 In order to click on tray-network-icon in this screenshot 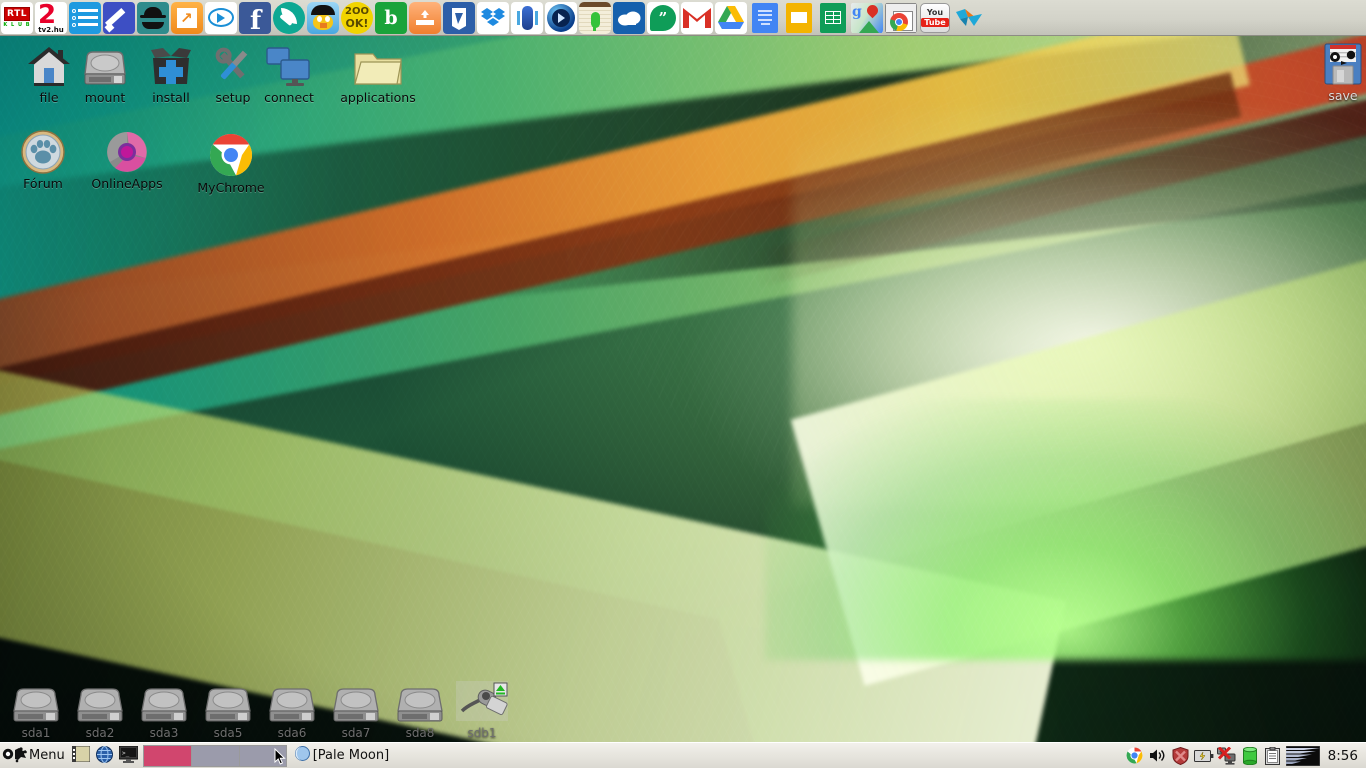, I will do `click(1226, 756)`.